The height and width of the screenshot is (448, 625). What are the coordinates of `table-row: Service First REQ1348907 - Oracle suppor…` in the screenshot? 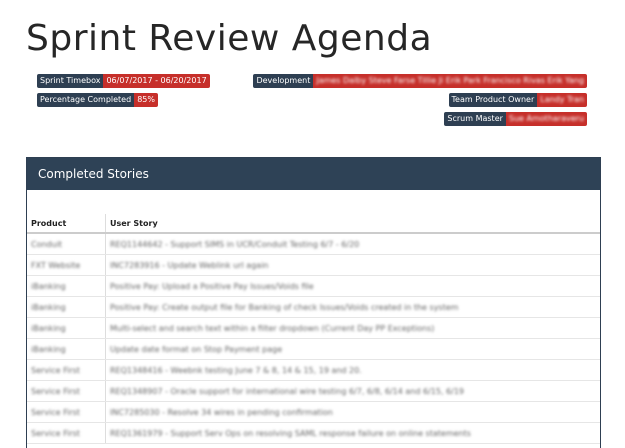 It's located at (313, 391).